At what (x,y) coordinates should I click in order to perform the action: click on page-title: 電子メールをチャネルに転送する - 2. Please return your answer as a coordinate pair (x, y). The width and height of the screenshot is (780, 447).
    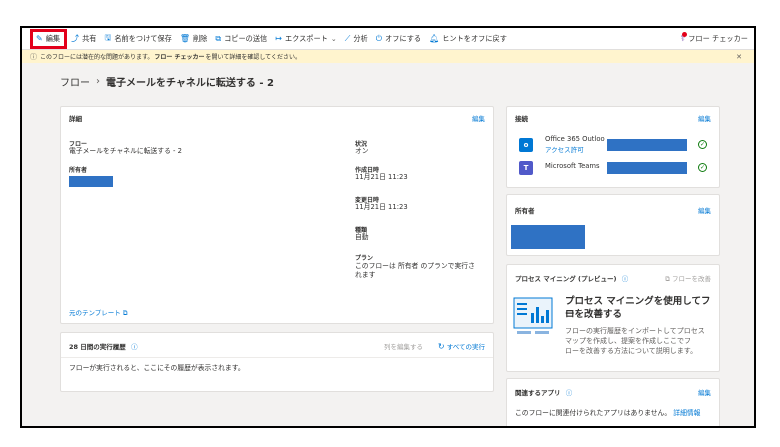
    Looking at the image, I should click on (190, 83).